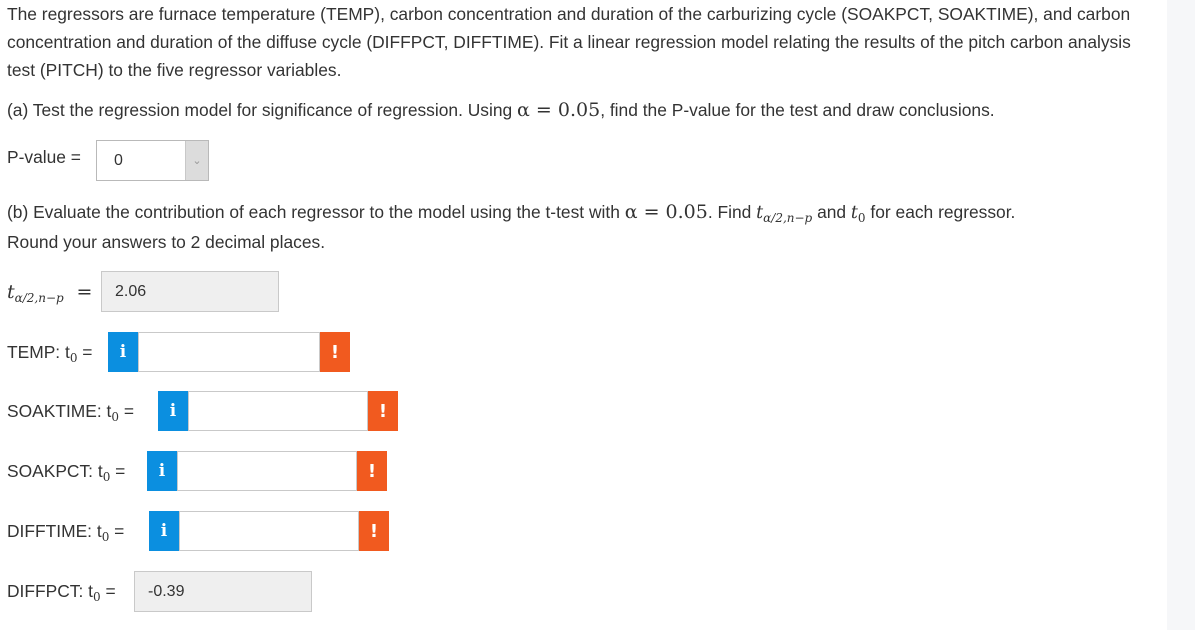 The width and height of the screenshot is (1195, 630). Describe the element at coordinates (267, 471) in the screenshot. I see `soakpct-t0-input` at that location.